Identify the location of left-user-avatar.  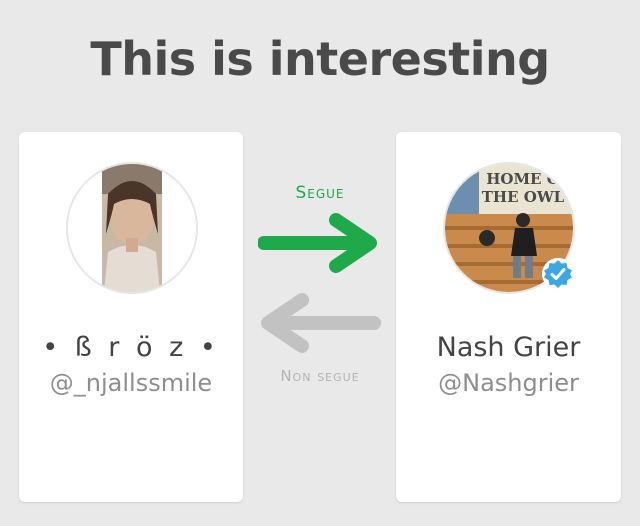
(132, 228).